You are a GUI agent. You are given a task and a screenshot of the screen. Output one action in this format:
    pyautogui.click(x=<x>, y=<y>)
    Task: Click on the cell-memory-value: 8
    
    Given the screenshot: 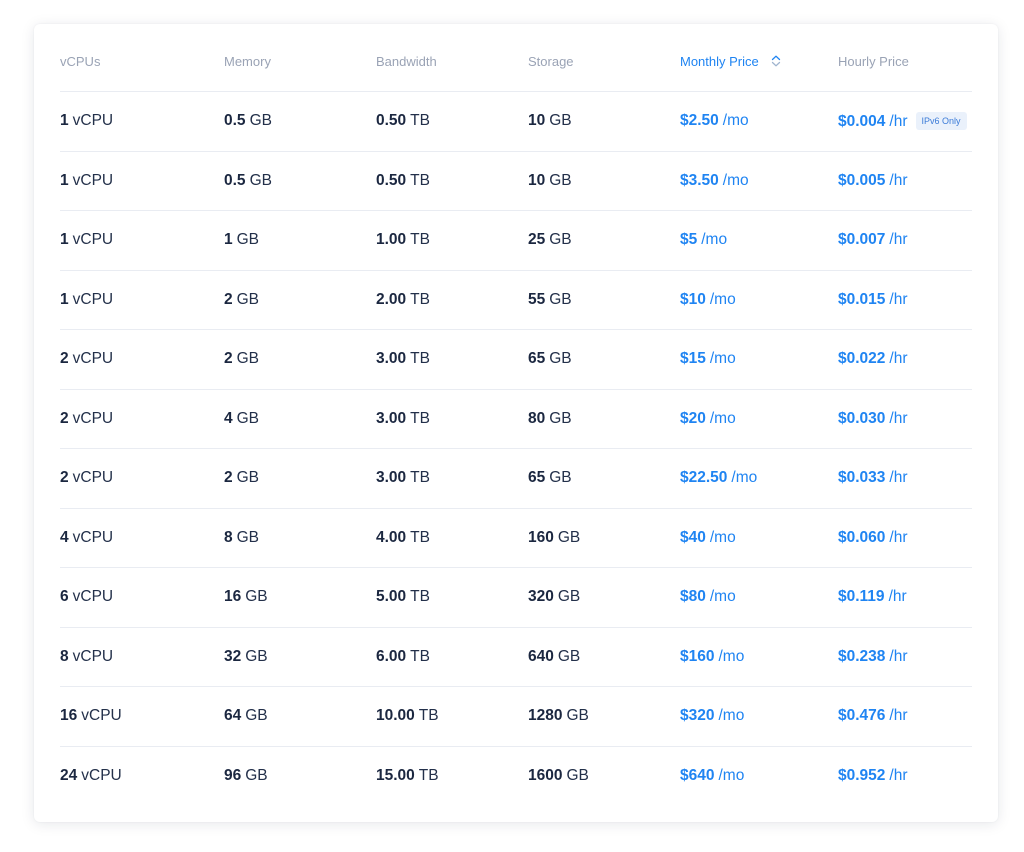 What is the action you would take?
    pyautogui.click(x=228, y=537)
    